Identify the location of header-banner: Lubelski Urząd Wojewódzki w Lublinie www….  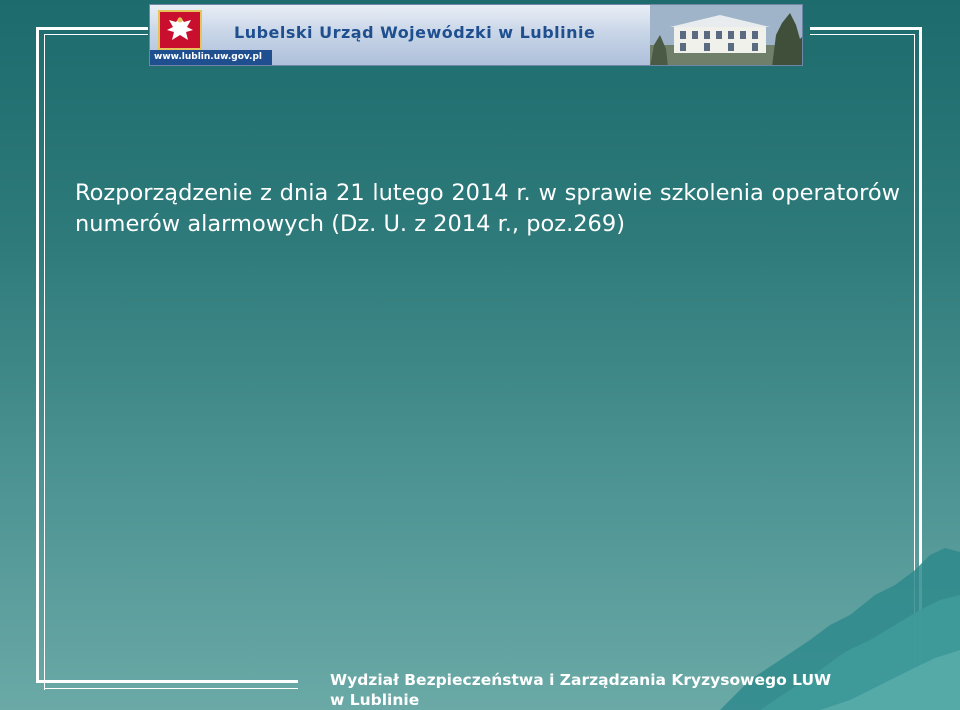
(476, 35).